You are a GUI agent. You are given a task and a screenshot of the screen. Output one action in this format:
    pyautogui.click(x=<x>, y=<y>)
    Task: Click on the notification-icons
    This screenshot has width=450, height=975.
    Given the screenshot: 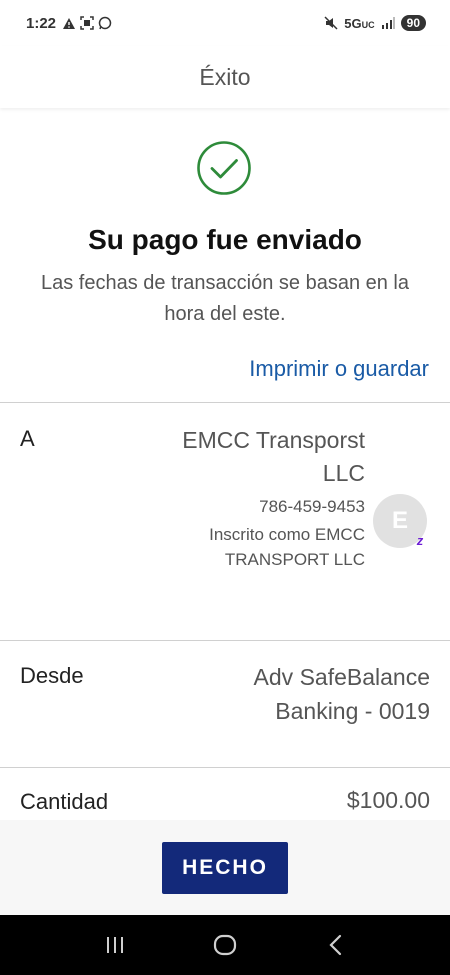 What is the action you would take?
    pyautogui.click(x=87, y=23)
    